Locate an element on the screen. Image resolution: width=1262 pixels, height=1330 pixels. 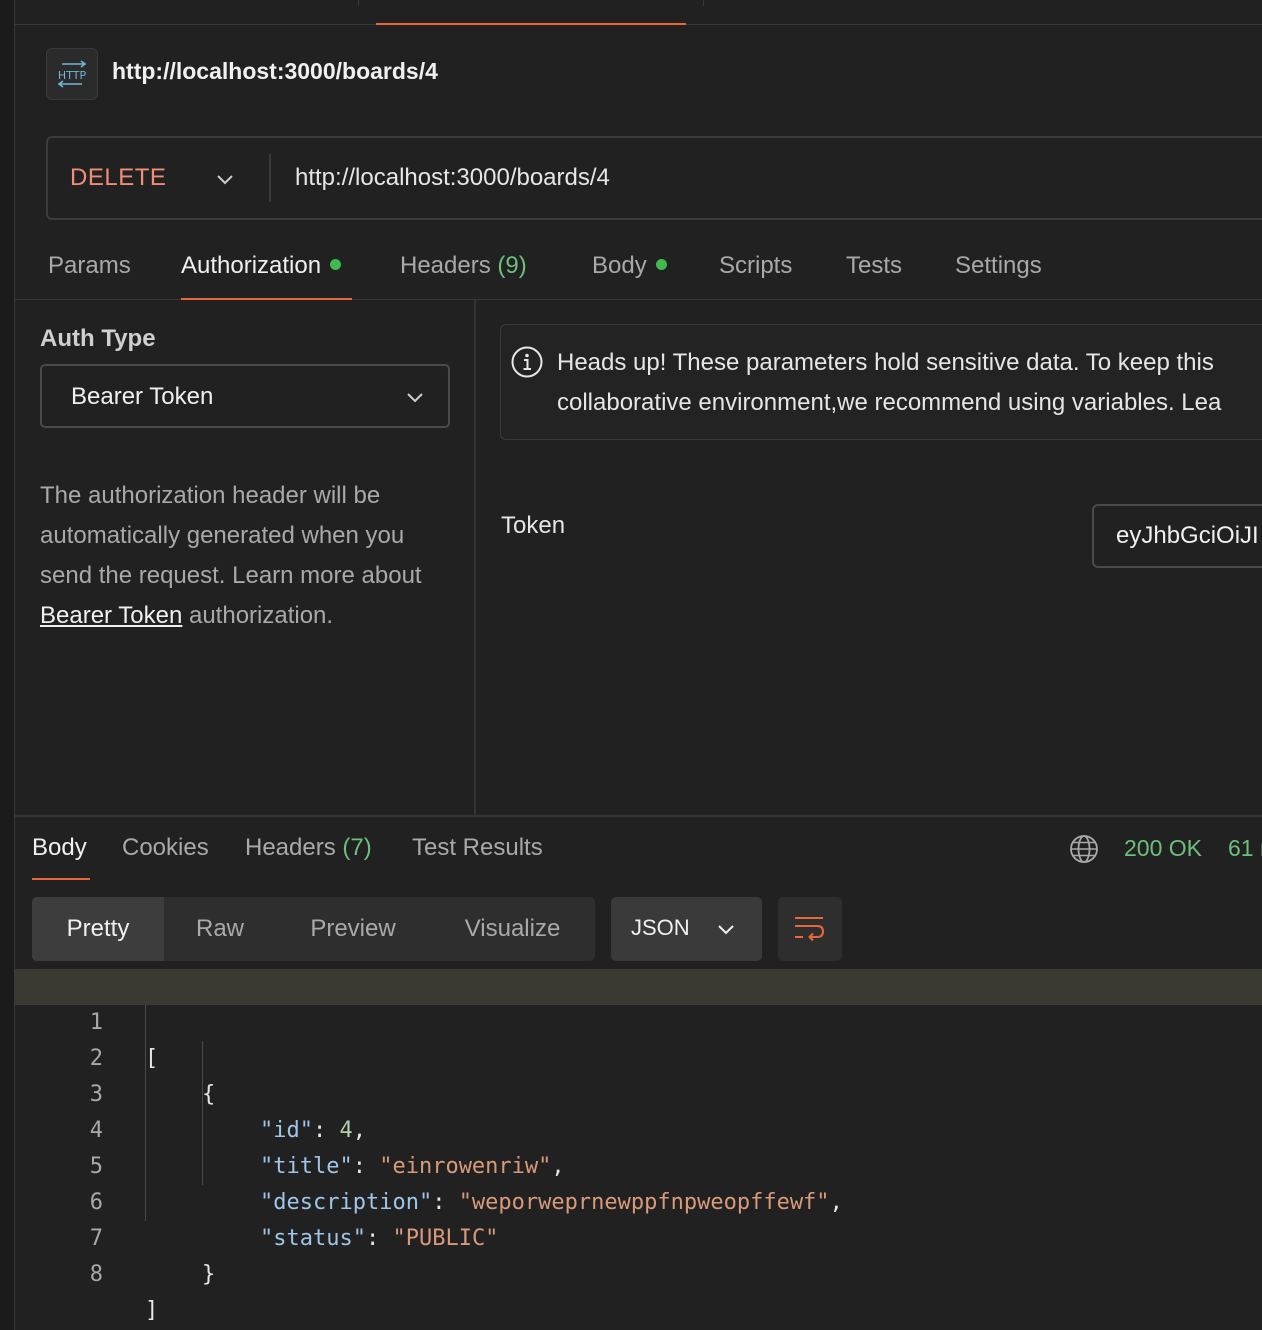
tab-count: (9) is located at coordinates (512, 265).